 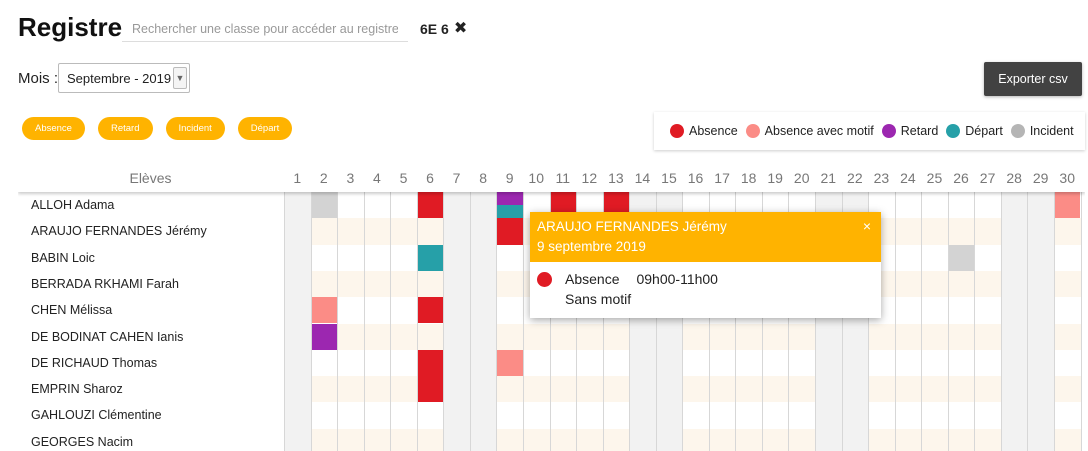 What do you see at coordinates (984, 131) in the screenshot?
I see `legend-label: Départ` at bounding box center [984, 131].